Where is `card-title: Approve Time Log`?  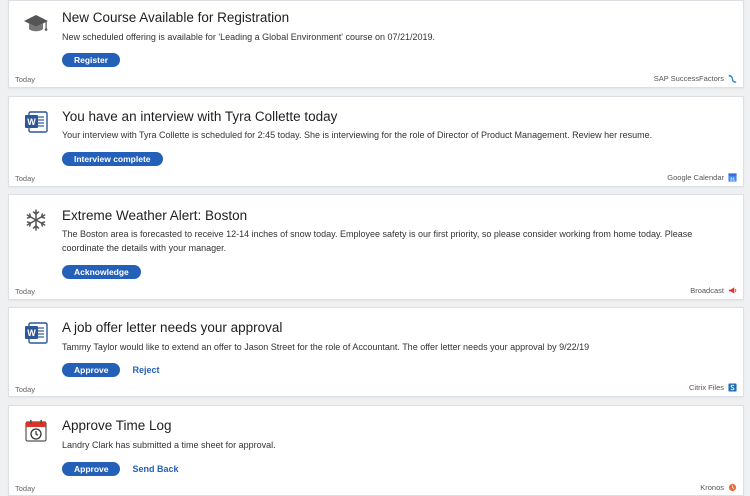
card-title: Approve Time Log is located at coordinates (117, 425).